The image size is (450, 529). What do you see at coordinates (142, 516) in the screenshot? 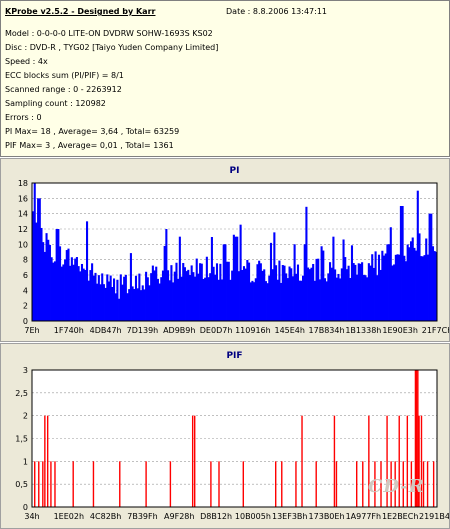
I see `x-tick-label: 7B39Fh` at bounding box center [142, 516].